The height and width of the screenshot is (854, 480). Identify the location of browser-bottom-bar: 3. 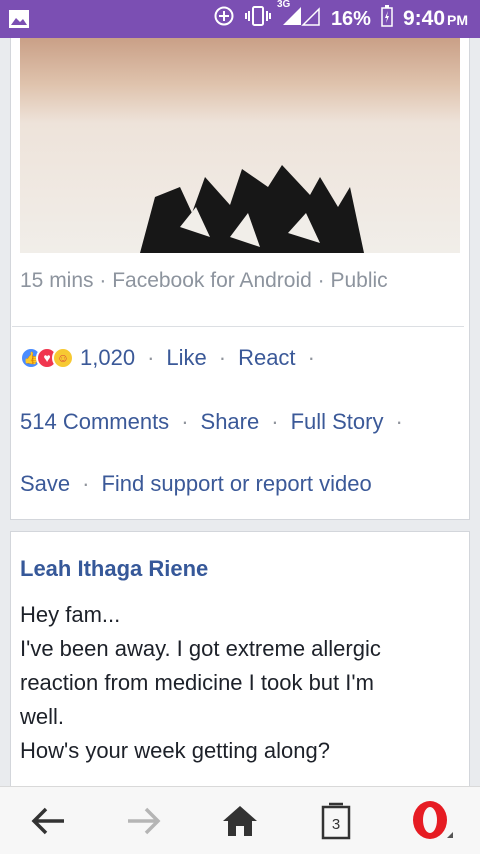
(240, 820).